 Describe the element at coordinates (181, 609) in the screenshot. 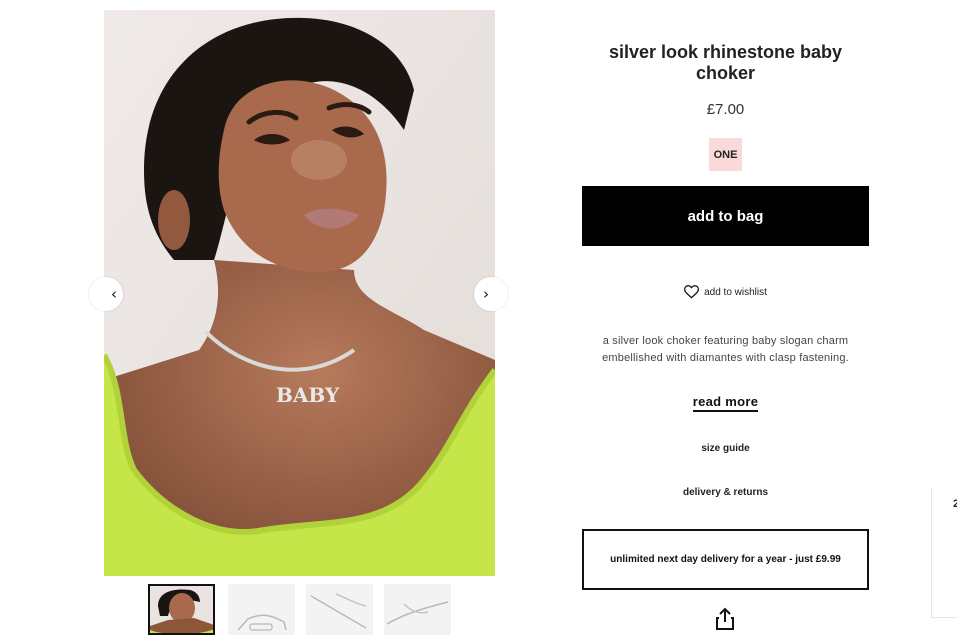

I see `thumbnail-model` at that location.